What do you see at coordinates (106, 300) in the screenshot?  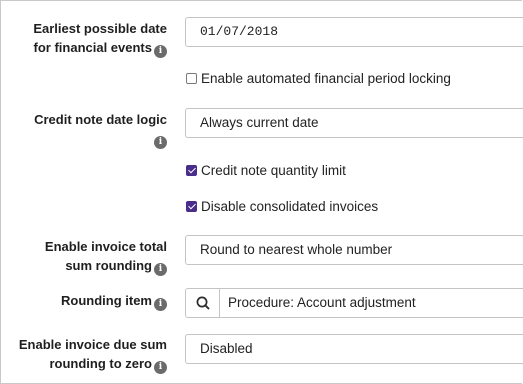 I see `rounding-item-label-text: Rounding item` at bounding box center [106, 300].